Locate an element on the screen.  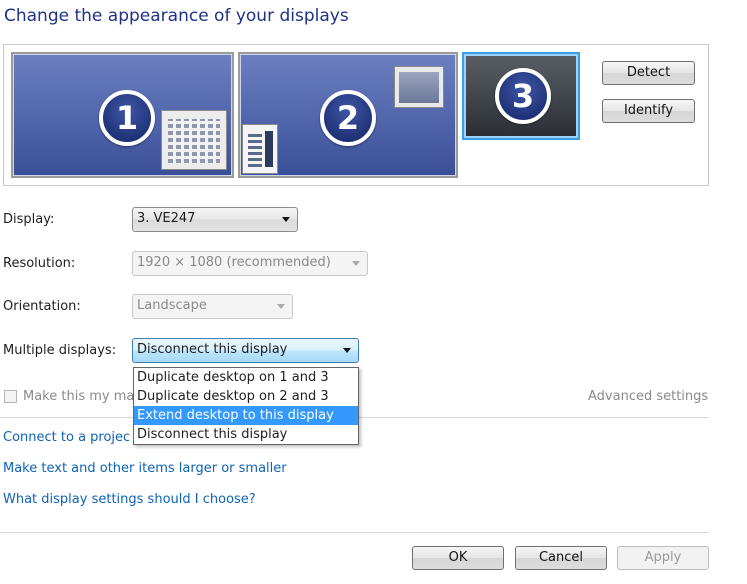
monitor-1-number: 1 is located at coordinates (127, 118).